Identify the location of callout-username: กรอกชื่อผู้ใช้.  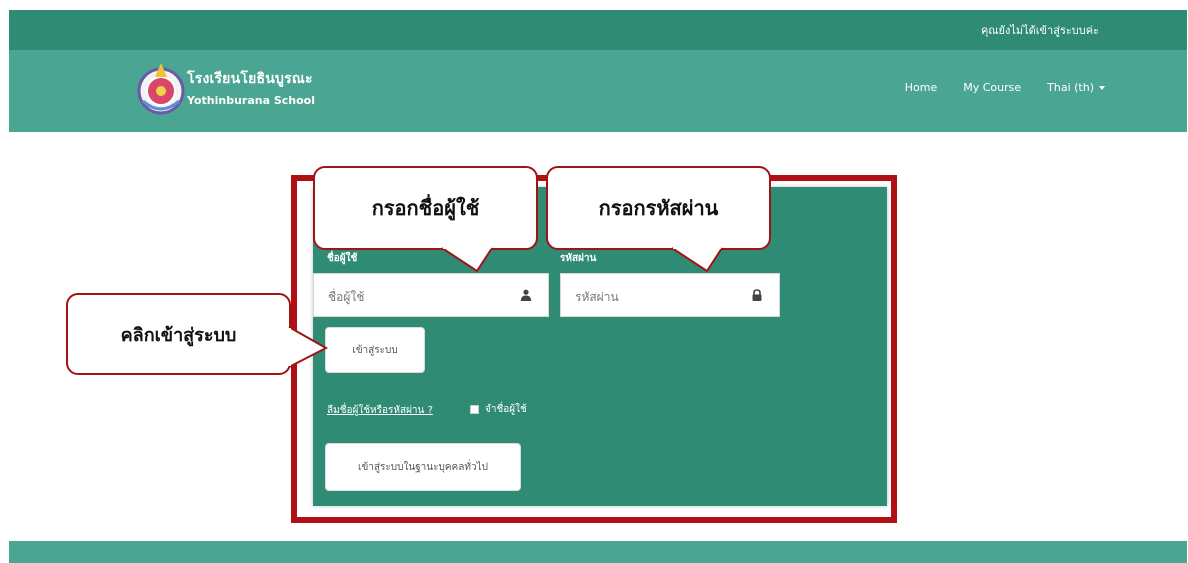
(425, 208).